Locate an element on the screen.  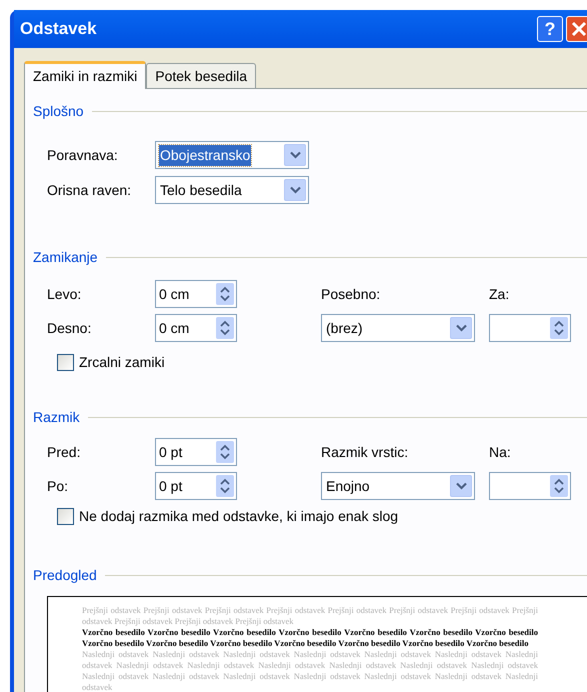
section-title: Predogled is located at coordinates (65, 575).